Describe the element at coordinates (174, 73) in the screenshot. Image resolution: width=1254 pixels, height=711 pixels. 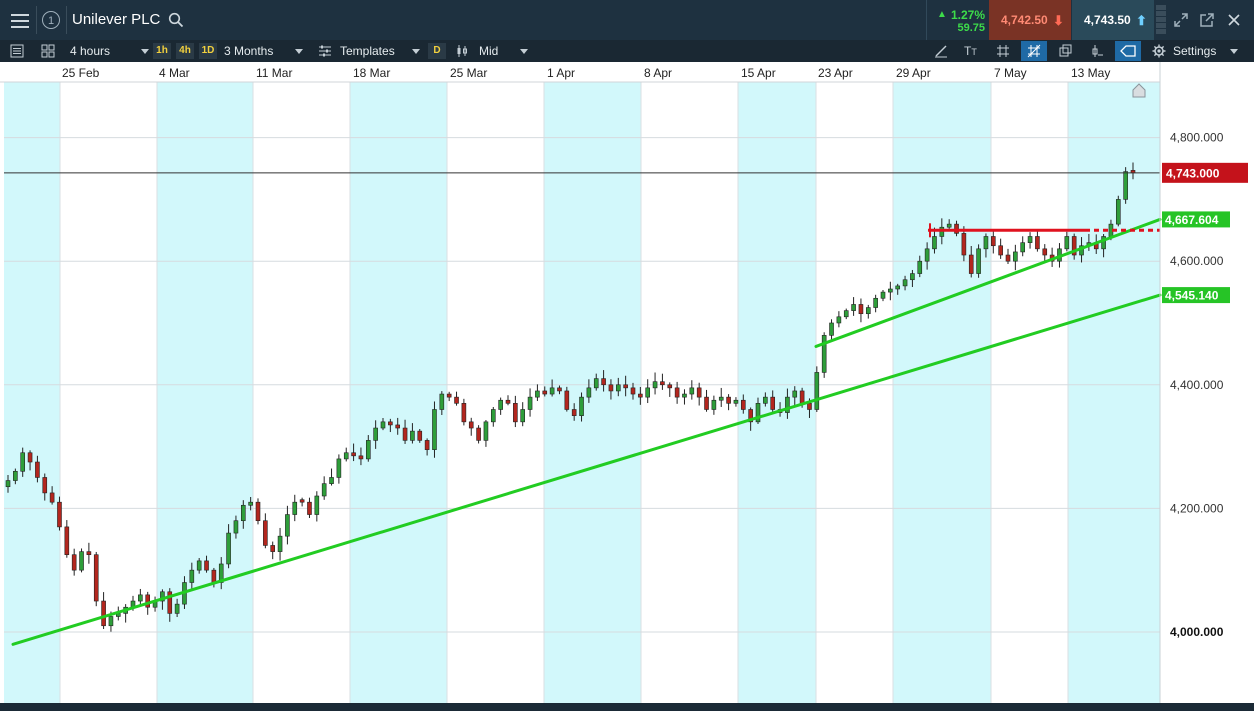
I see `x-tick-label: 4 Mar` at that location.